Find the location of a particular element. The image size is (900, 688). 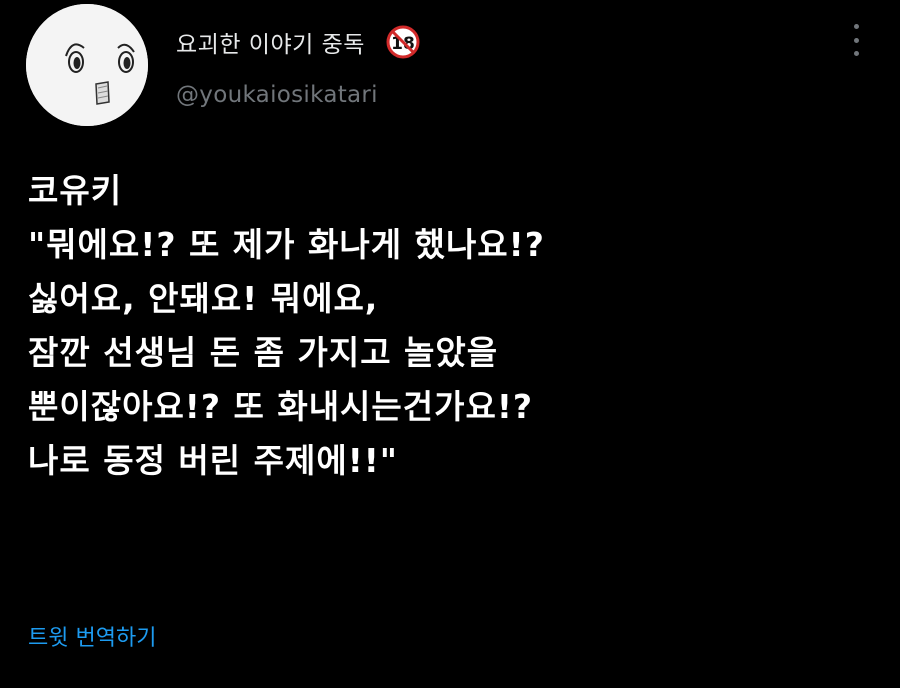

tweet-line: 나로 동정 버린 주제에!!" is located at coordinates (213, 460).